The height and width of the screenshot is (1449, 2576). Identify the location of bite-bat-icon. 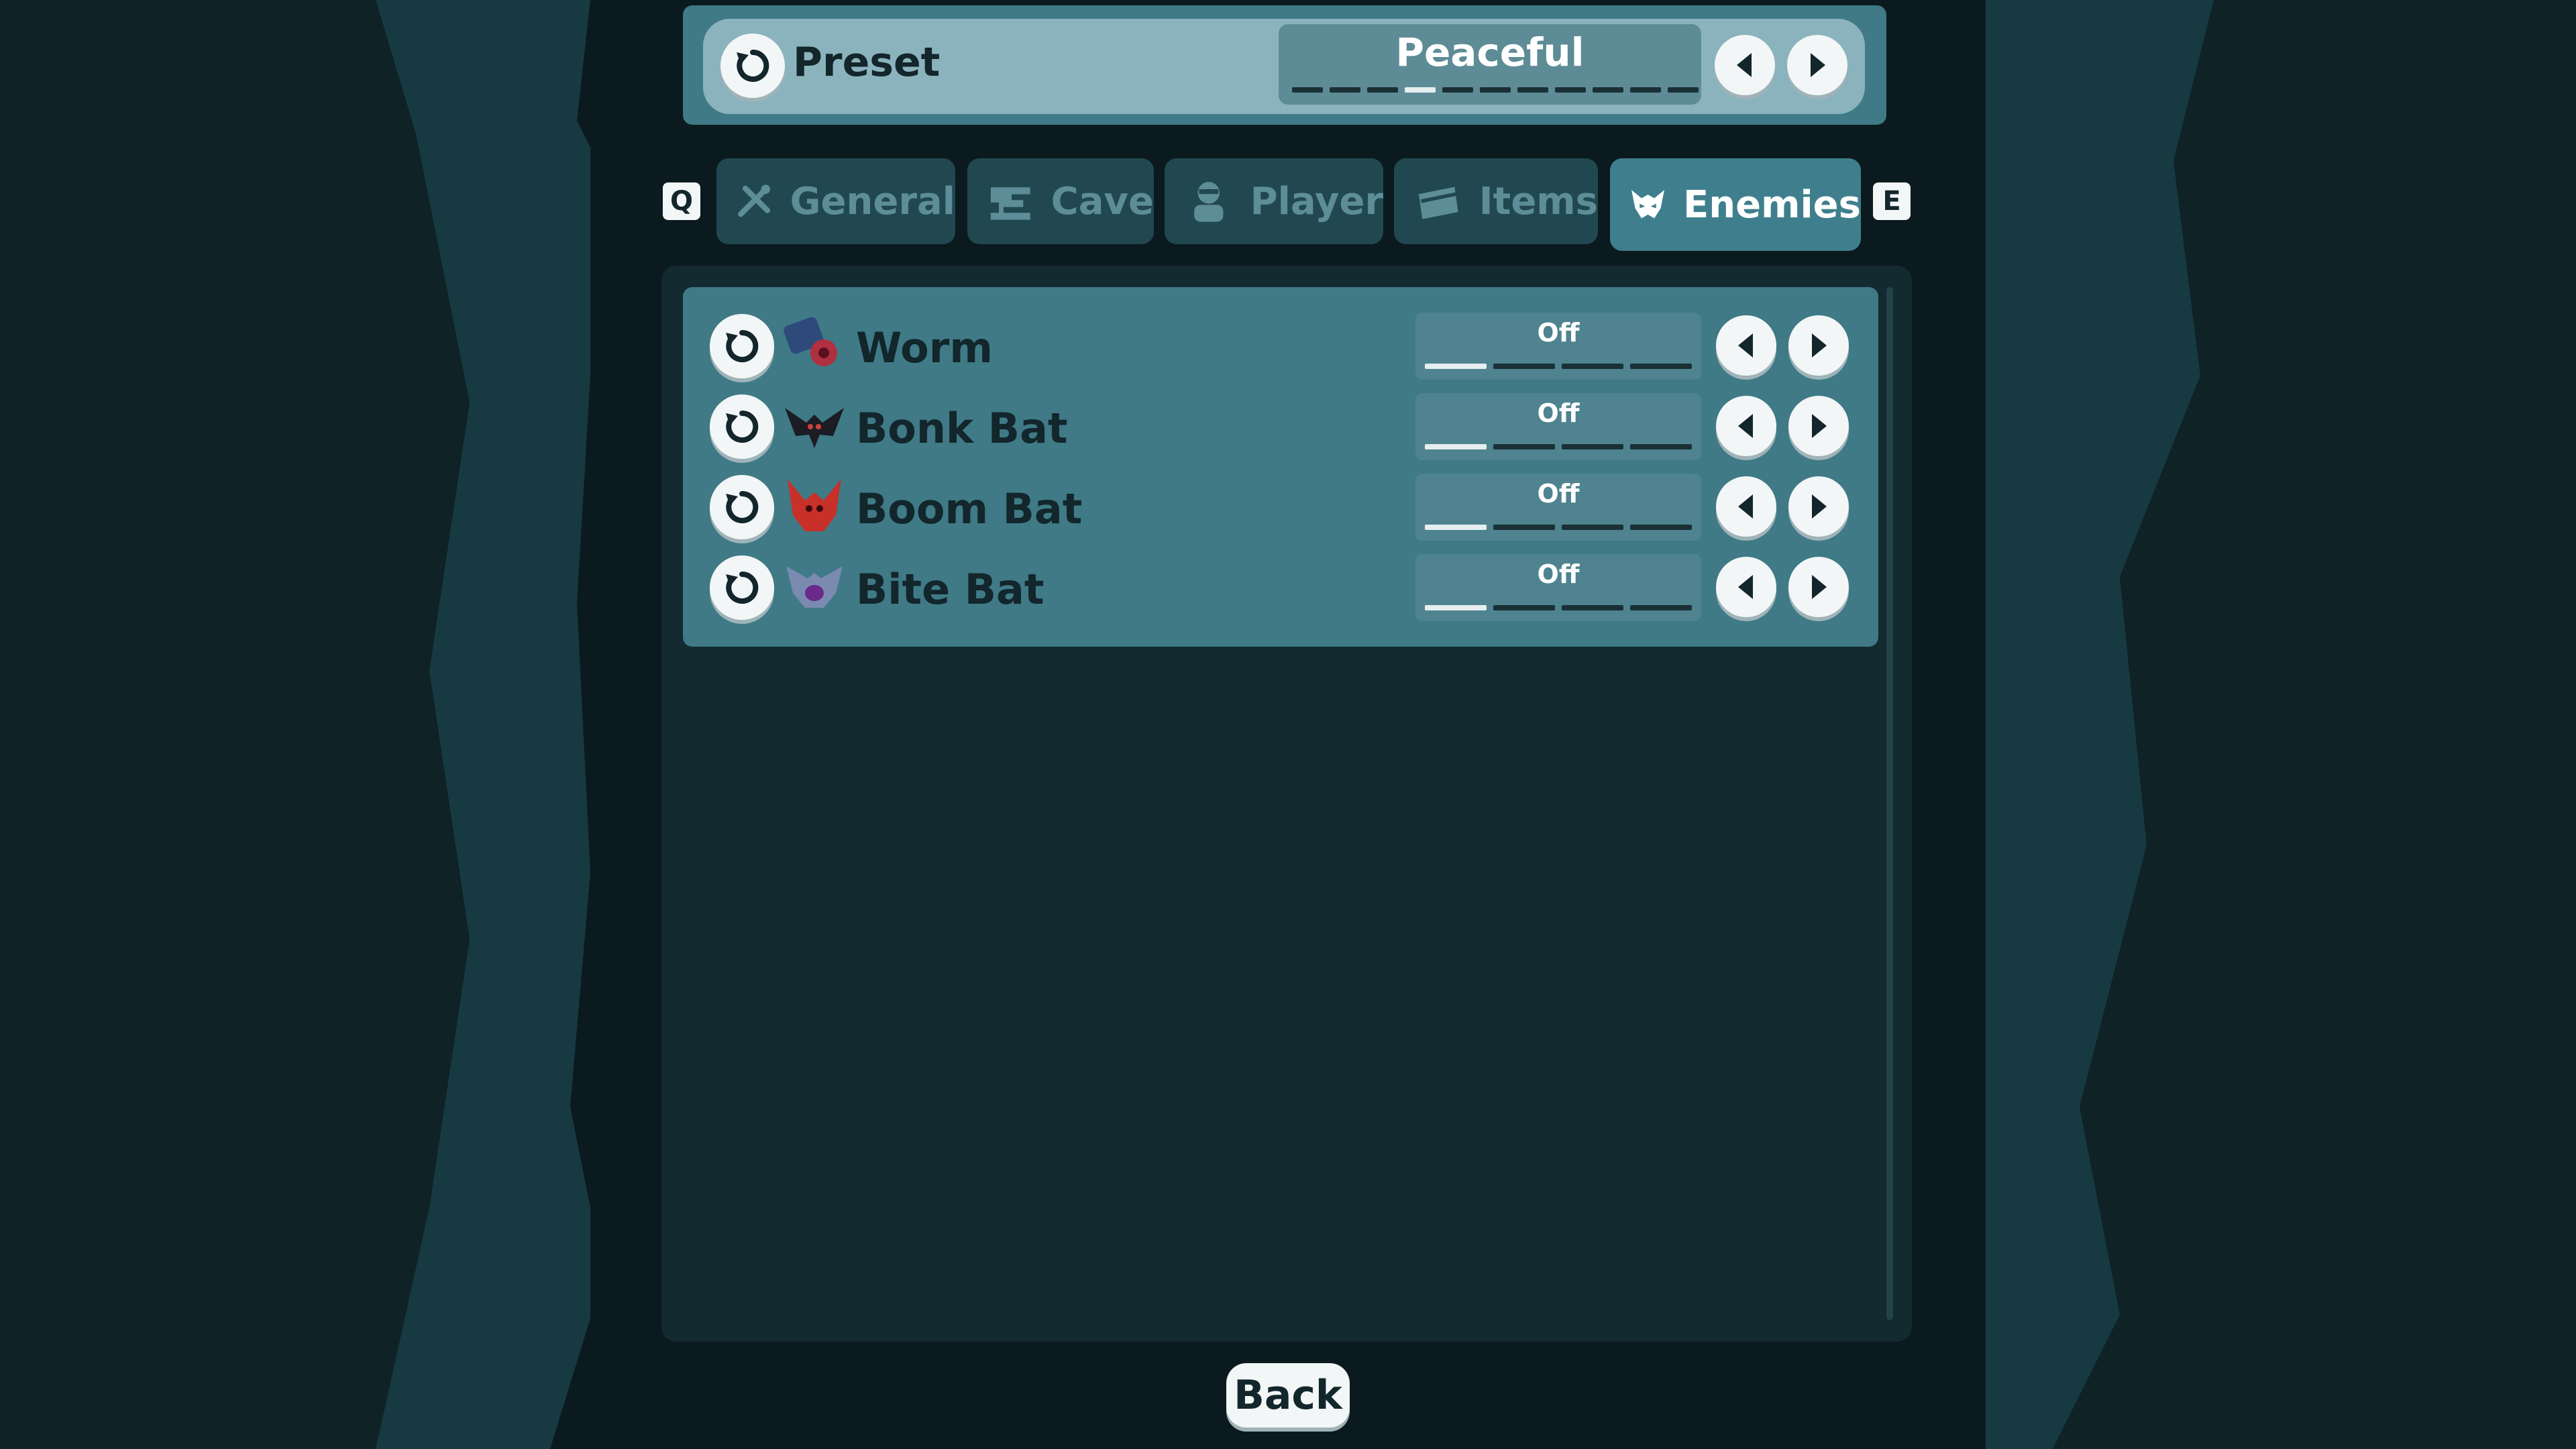
(814, 587).